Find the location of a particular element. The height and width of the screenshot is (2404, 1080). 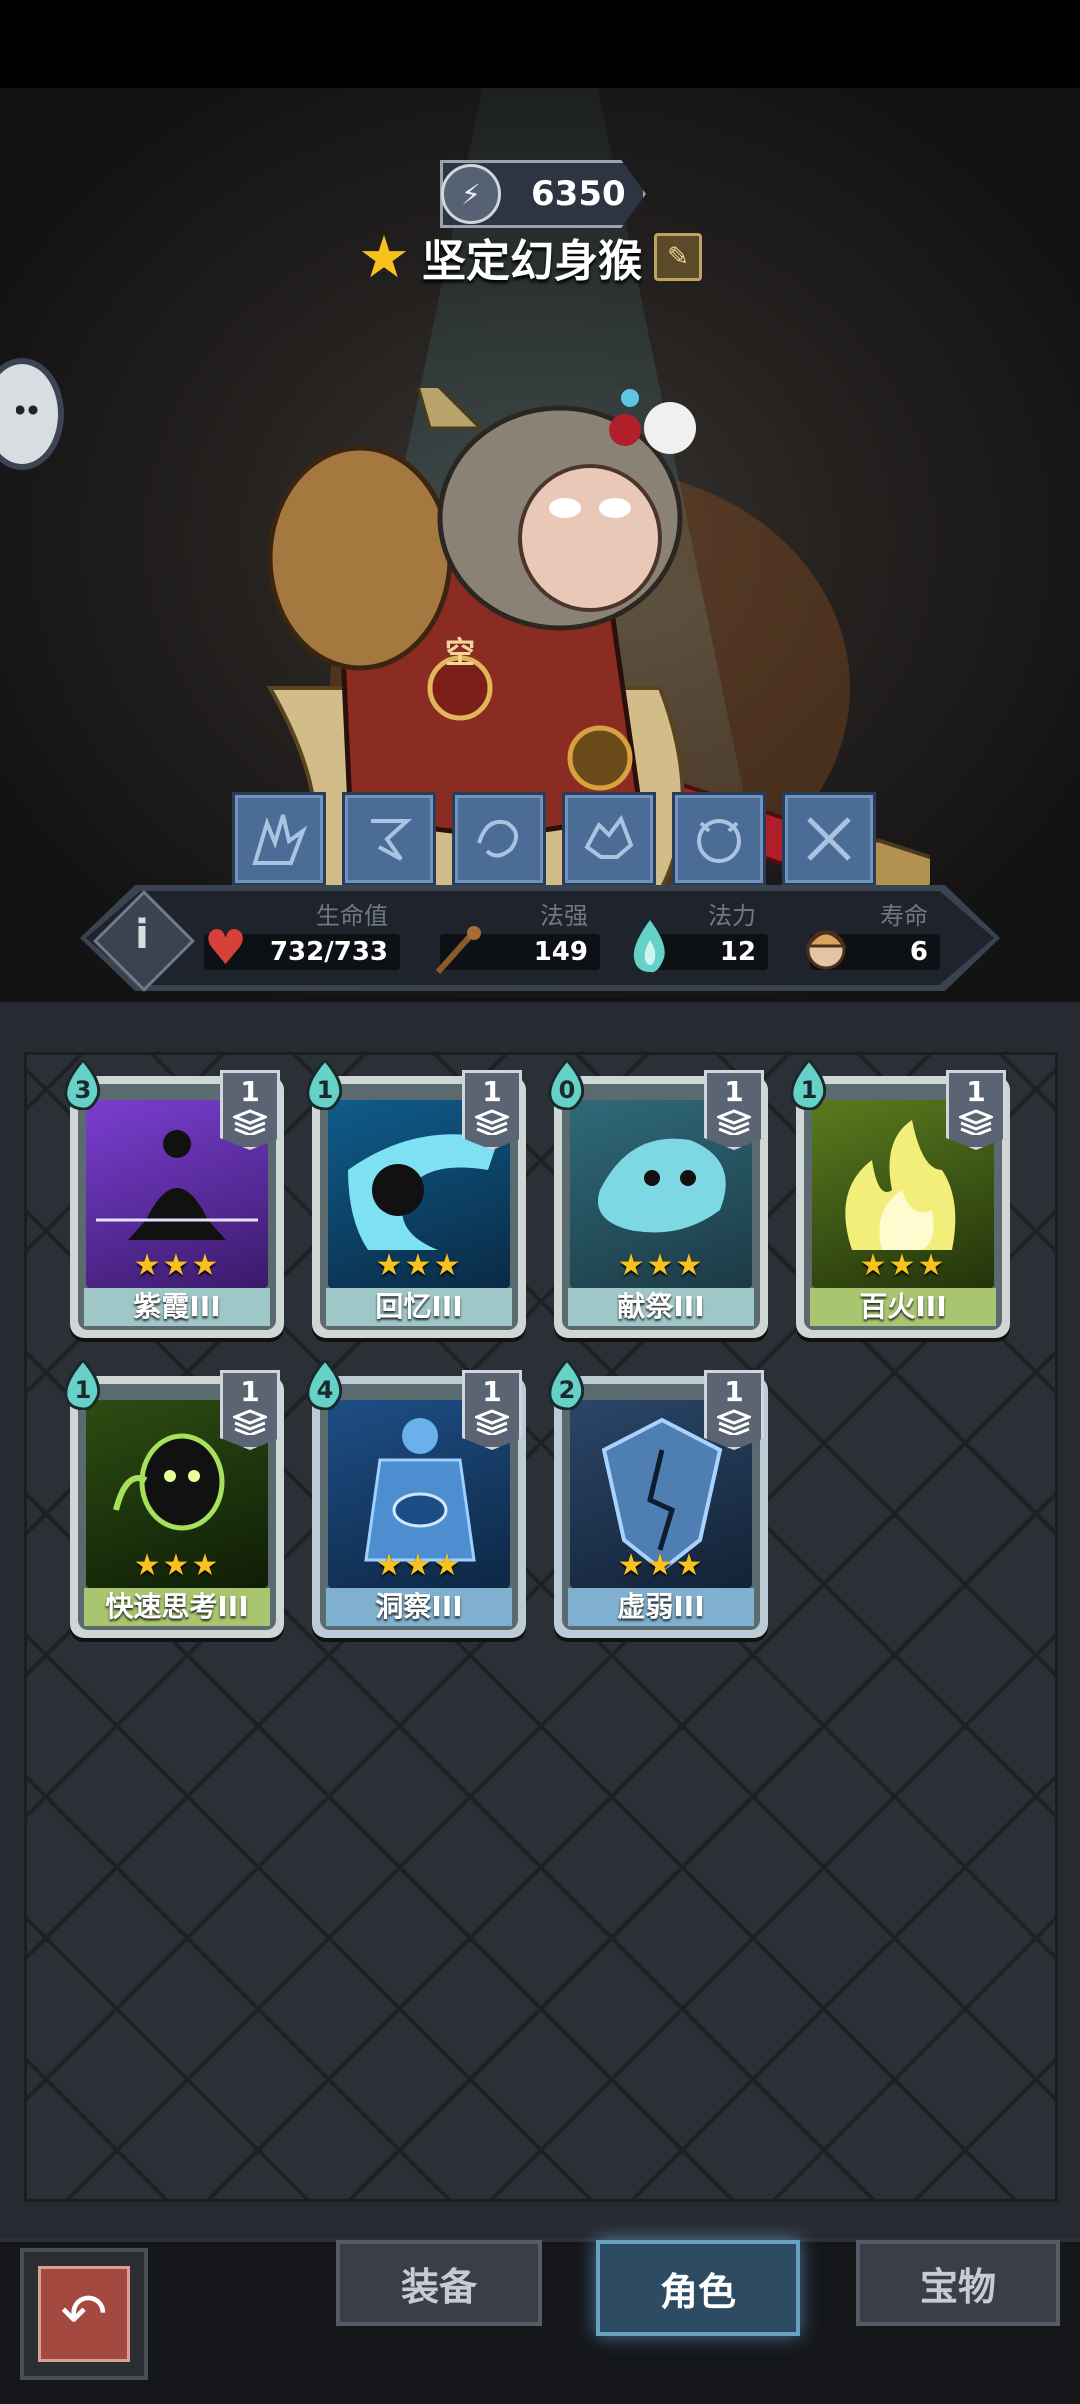

burst-icon is located at coordinates (280, 839).